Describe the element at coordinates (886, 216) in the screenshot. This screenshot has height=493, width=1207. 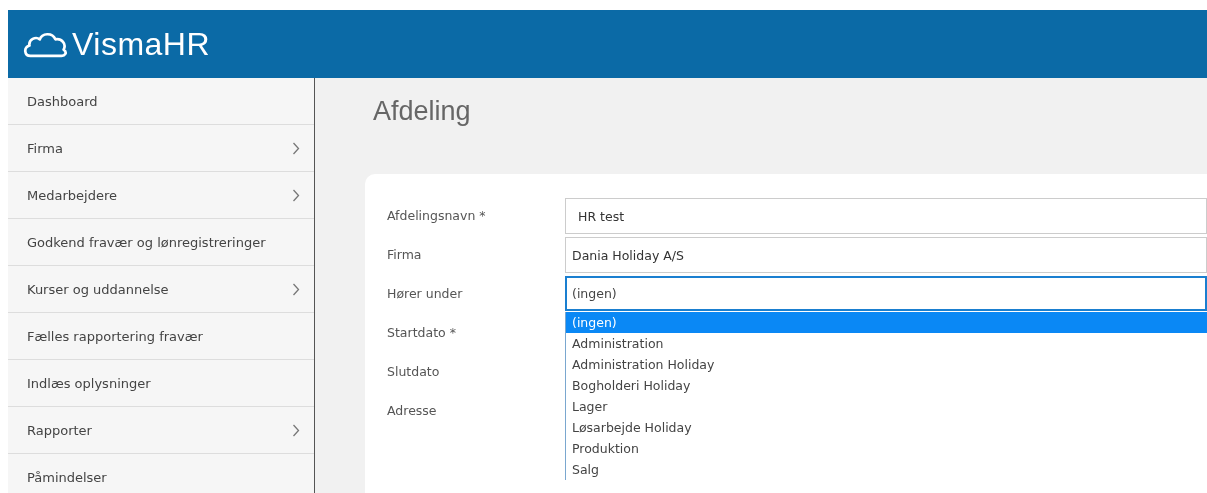
I see `input-field: HR test` at that location.